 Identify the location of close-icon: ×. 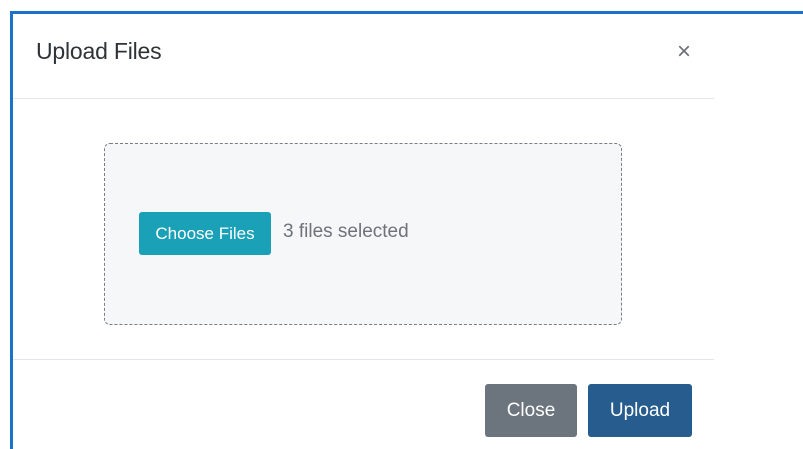
(684, 52).